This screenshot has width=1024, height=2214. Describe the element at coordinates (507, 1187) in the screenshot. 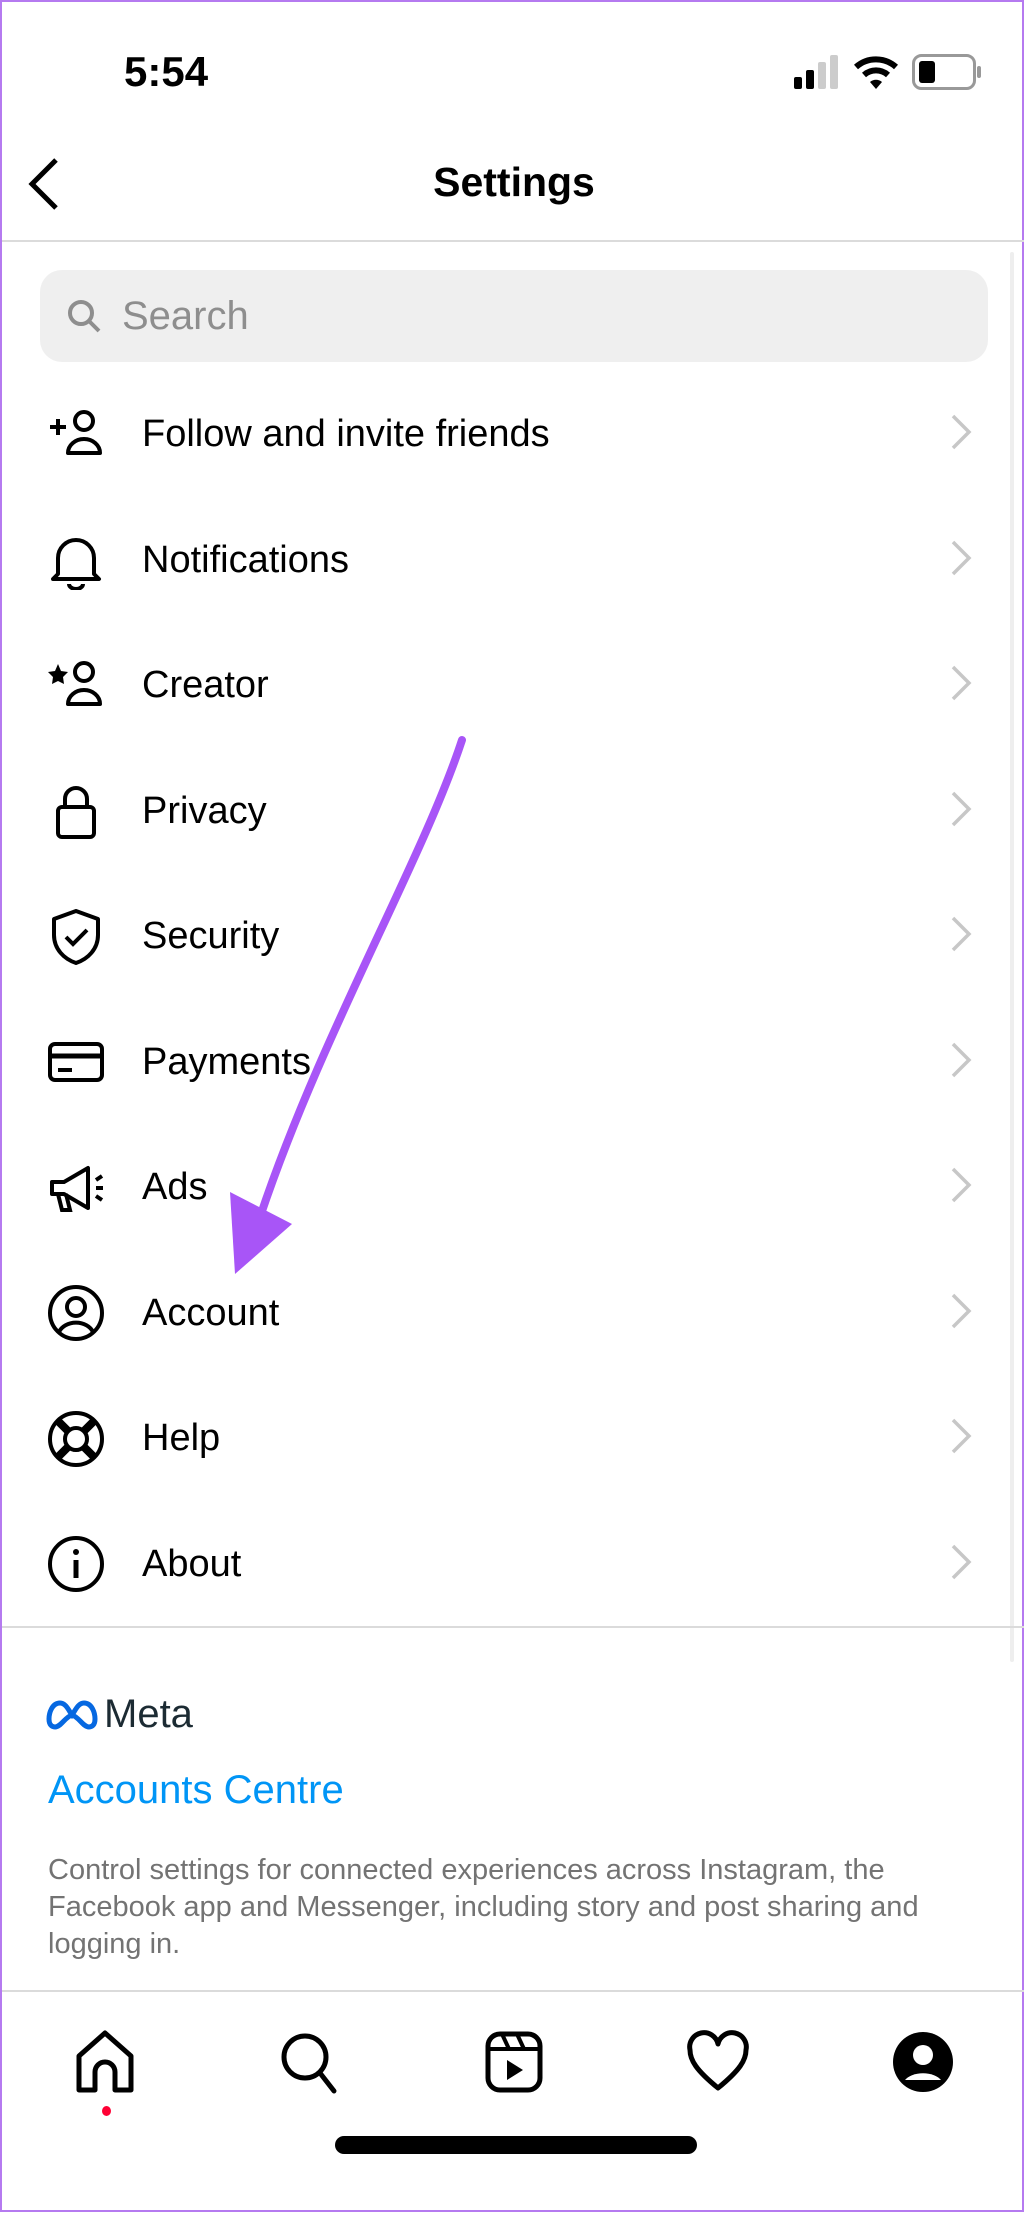

I see `menu-item-ads: Ads` at that location.